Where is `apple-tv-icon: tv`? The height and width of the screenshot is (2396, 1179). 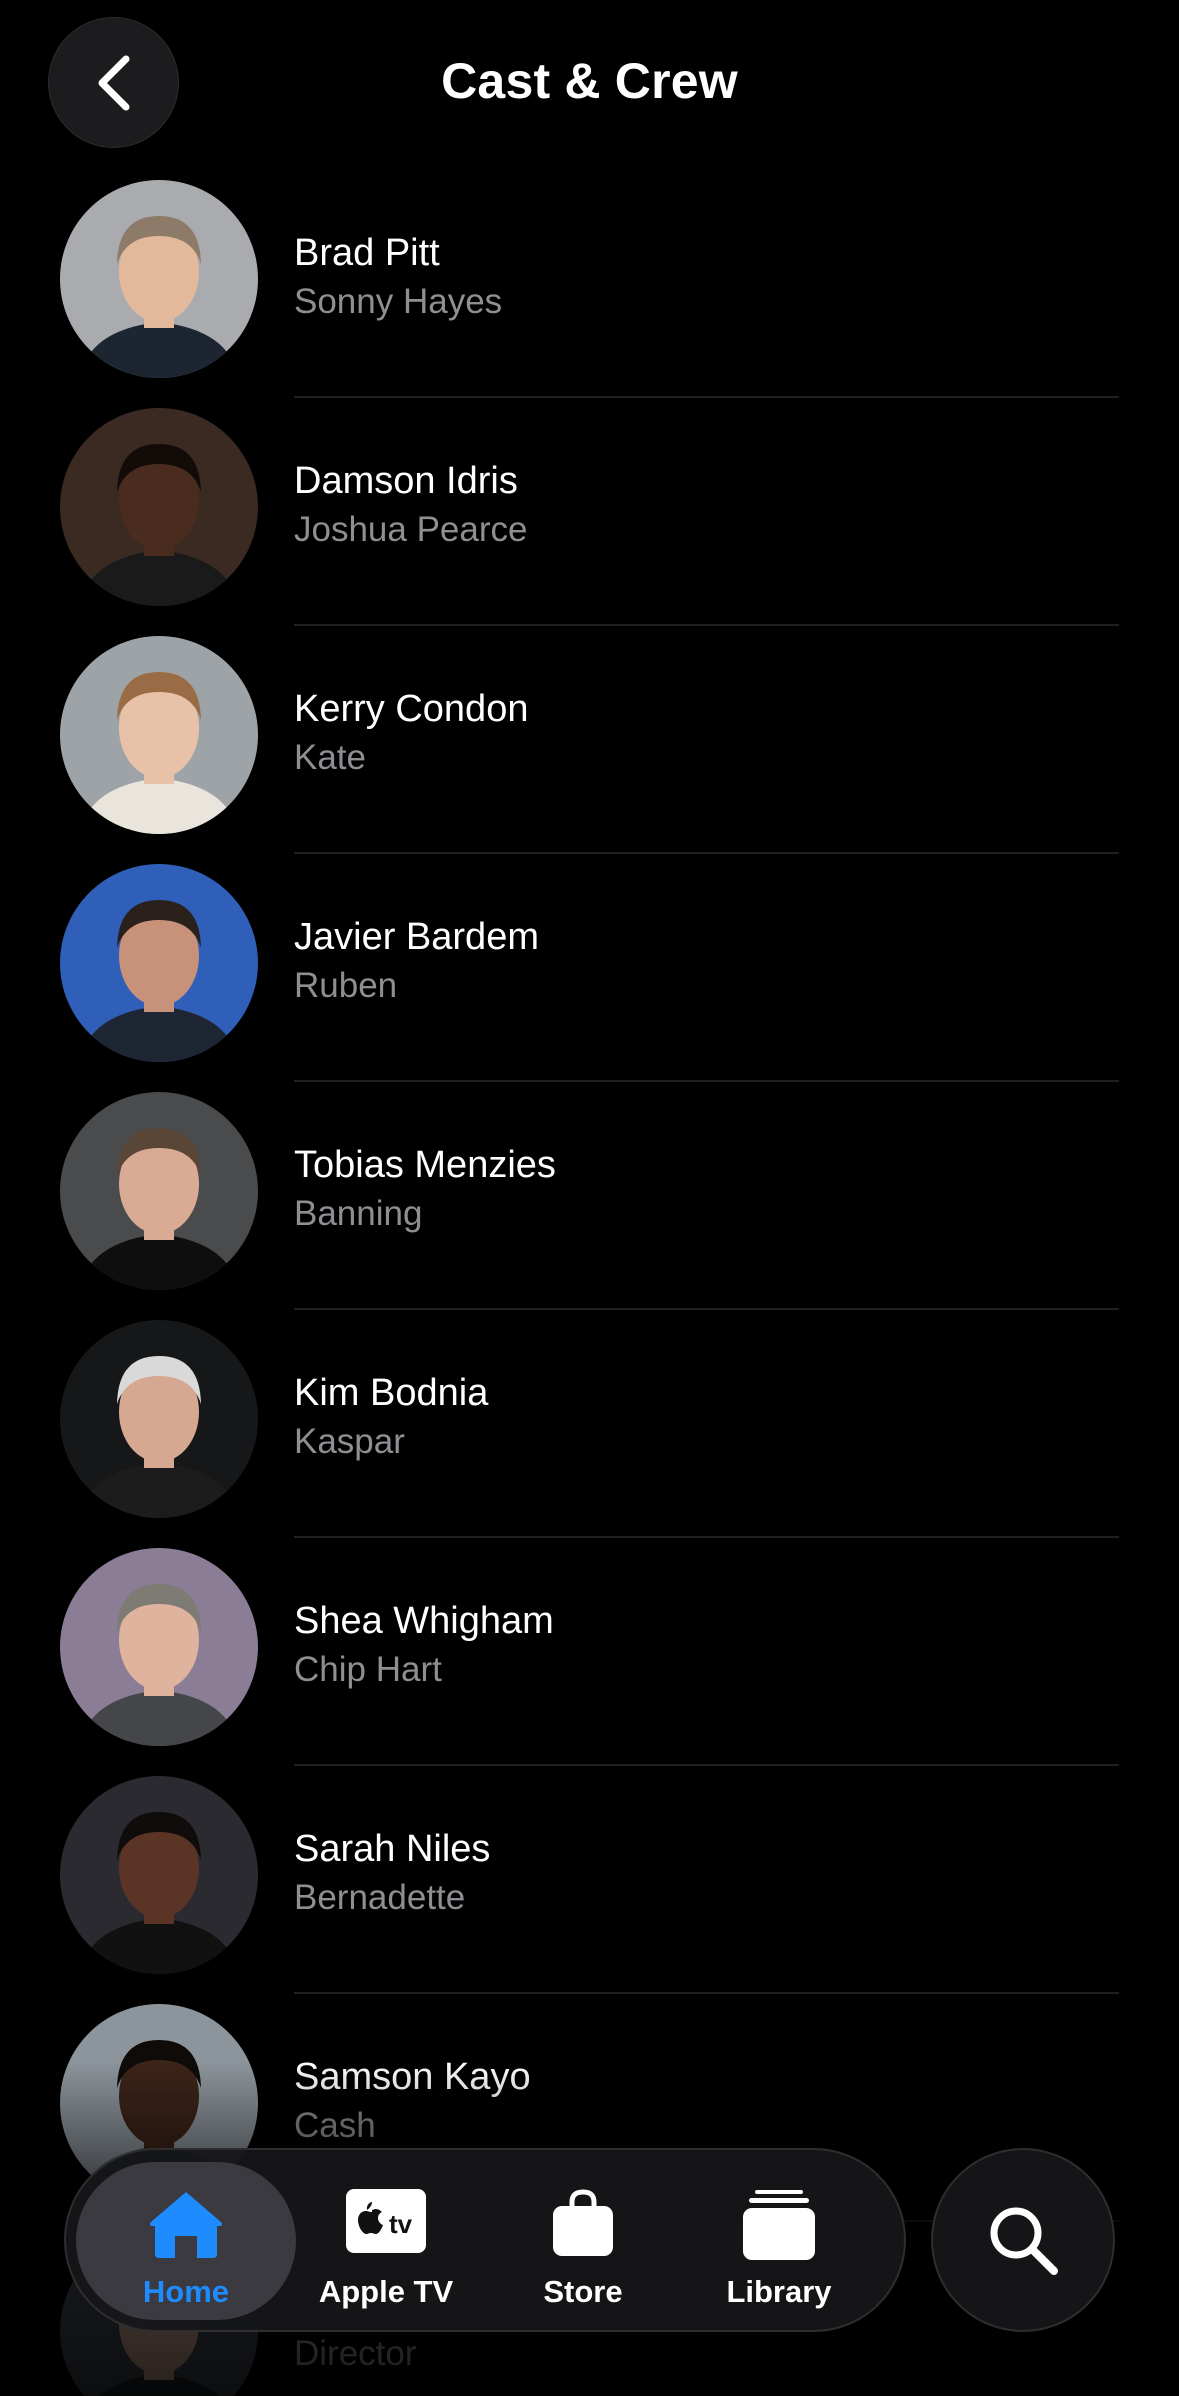
apple-tv-icon: tv is located at coordinates (386, 2221).